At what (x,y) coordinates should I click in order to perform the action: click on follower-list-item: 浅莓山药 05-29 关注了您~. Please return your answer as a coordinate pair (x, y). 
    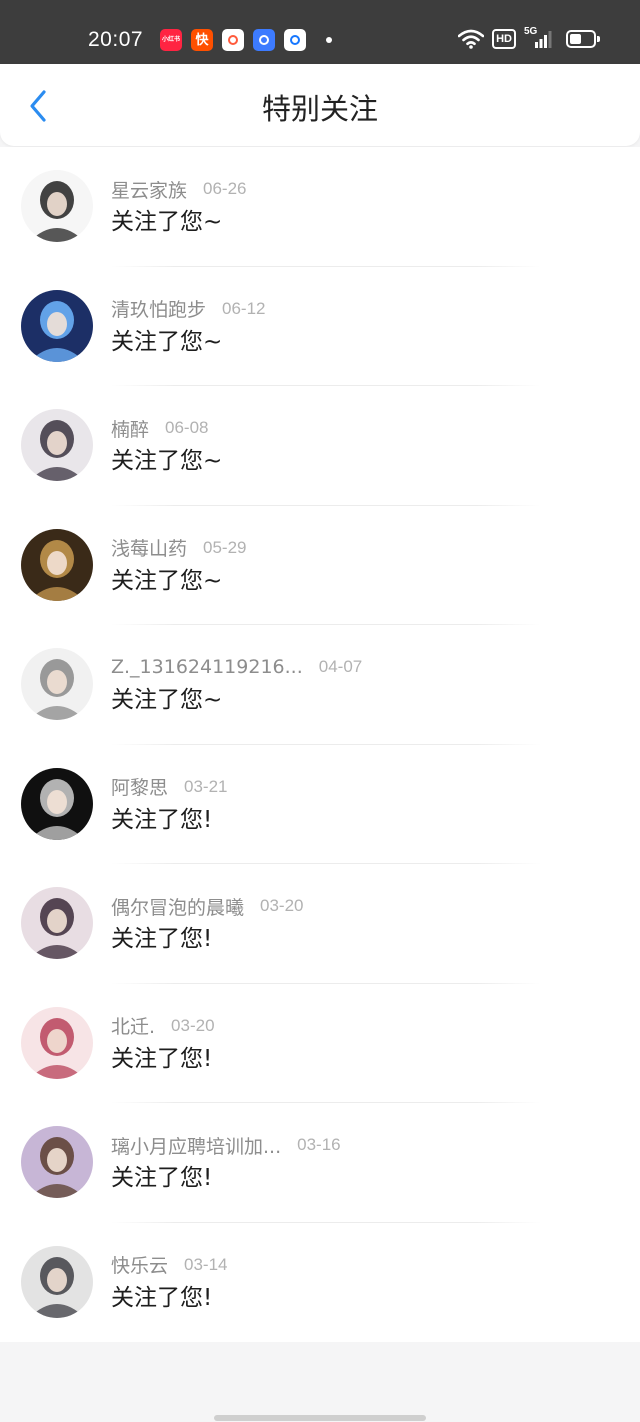
    Looking at the image, I should click on (320, 565).